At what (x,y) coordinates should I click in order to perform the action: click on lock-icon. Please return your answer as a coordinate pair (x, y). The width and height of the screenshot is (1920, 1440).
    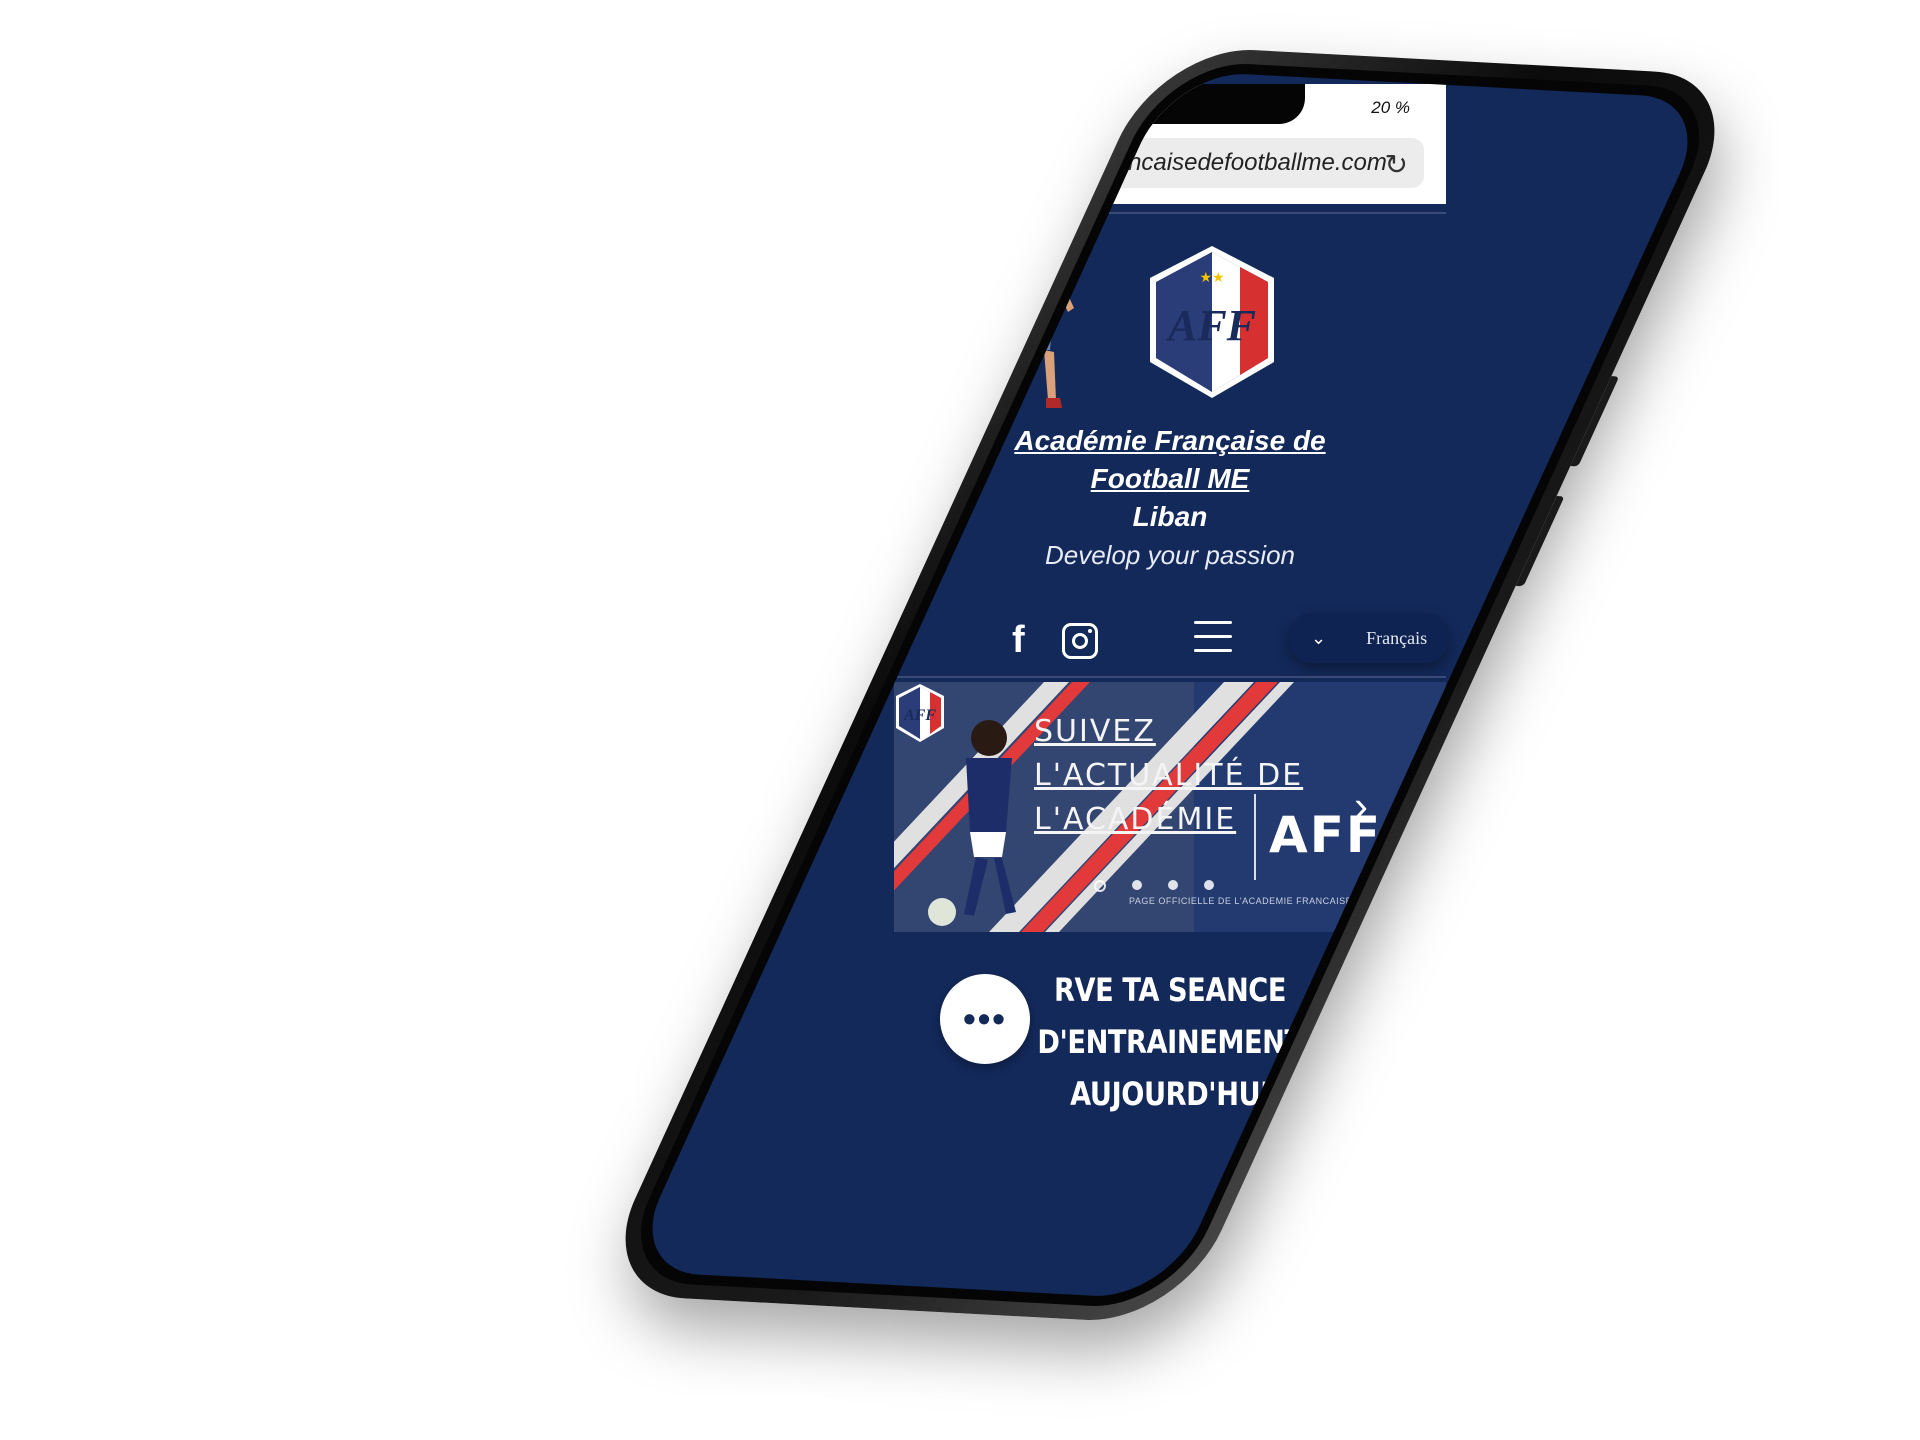
    Looking at the image, I should click on (981, 163).